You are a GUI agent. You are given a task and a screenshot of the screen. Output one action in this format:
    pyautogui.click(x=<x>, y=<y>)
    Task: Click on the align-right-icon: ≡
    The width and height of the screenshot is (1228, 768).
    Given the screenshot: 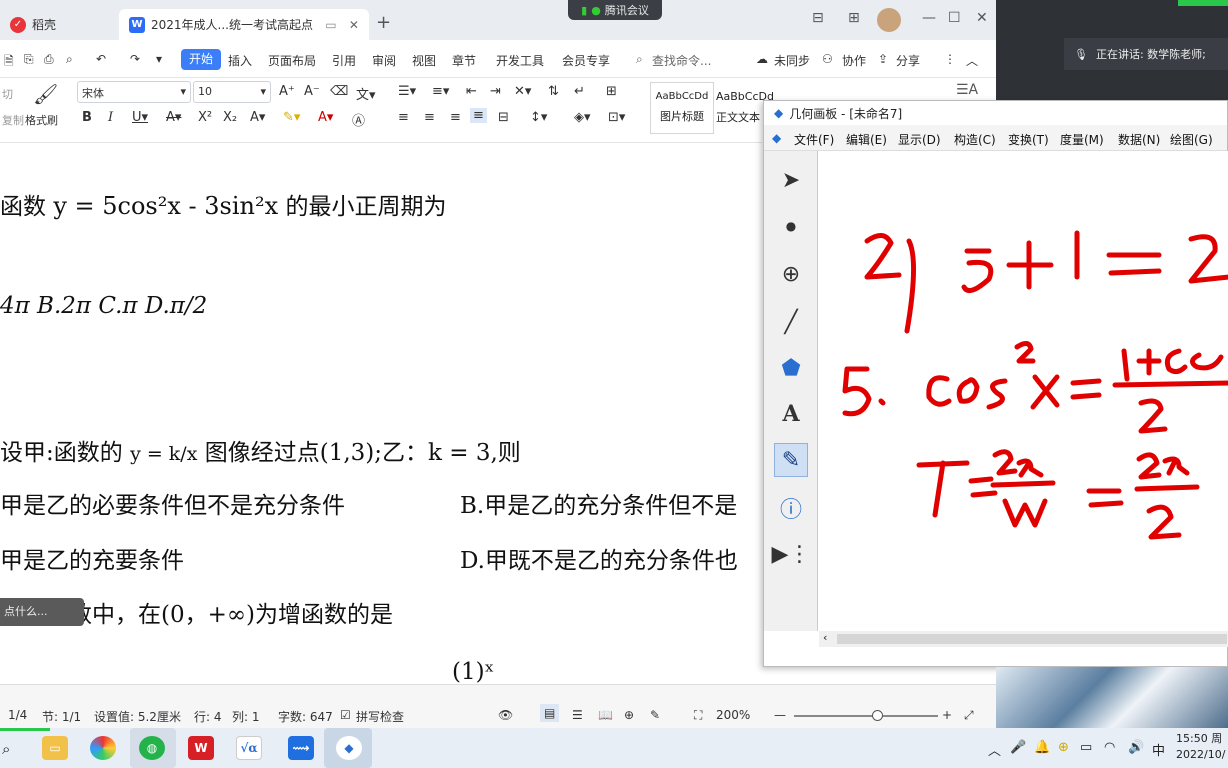 What is the action you would take?
    pyautogui.click(x=455, y=117)
    